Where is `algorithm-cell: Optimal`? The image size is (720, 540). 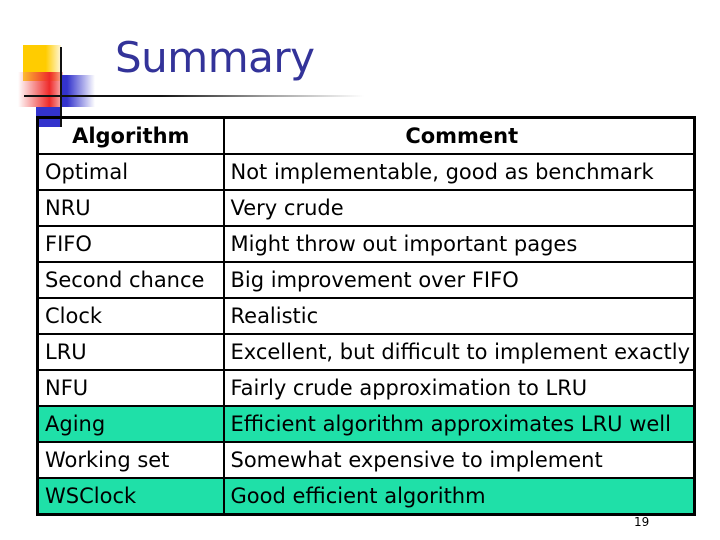 algorithm-cell: Optimal is located at coordinates (130, 172).